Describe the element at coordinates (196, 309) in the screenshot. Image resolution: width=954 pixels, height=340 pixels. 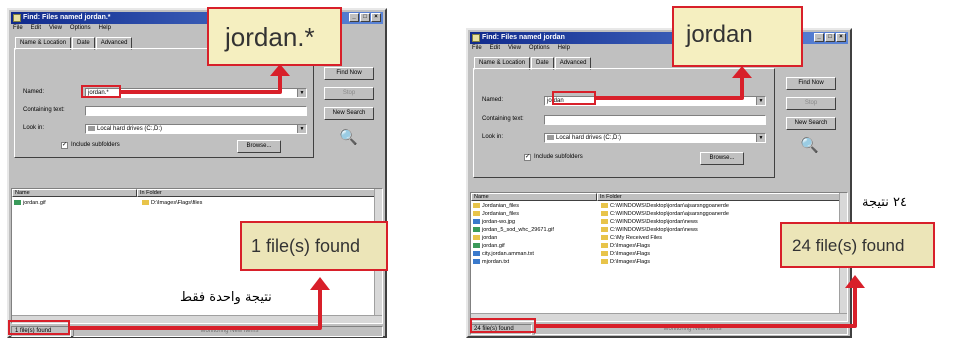
I see `arrow-left-status` at that location.